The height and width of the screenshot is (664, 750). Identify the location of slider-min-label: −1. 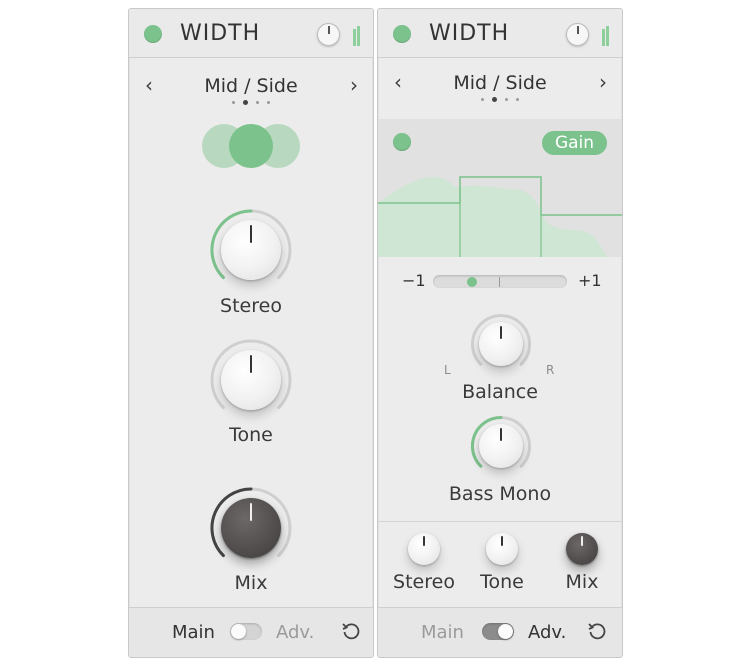
(414, 280).